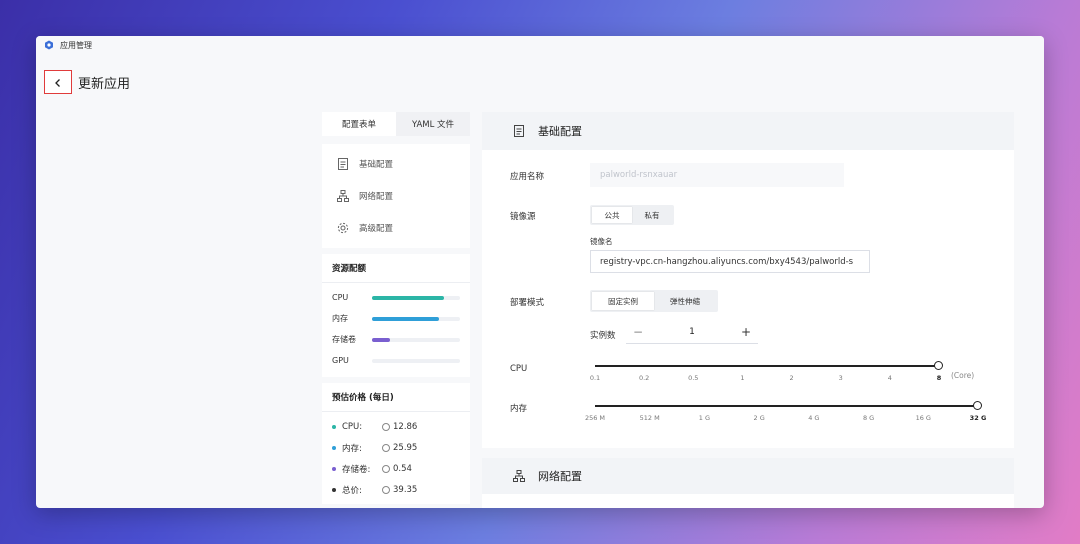 The image size is (1080, 544). I want to click on window-title: 应用管理, so click(76, 45).